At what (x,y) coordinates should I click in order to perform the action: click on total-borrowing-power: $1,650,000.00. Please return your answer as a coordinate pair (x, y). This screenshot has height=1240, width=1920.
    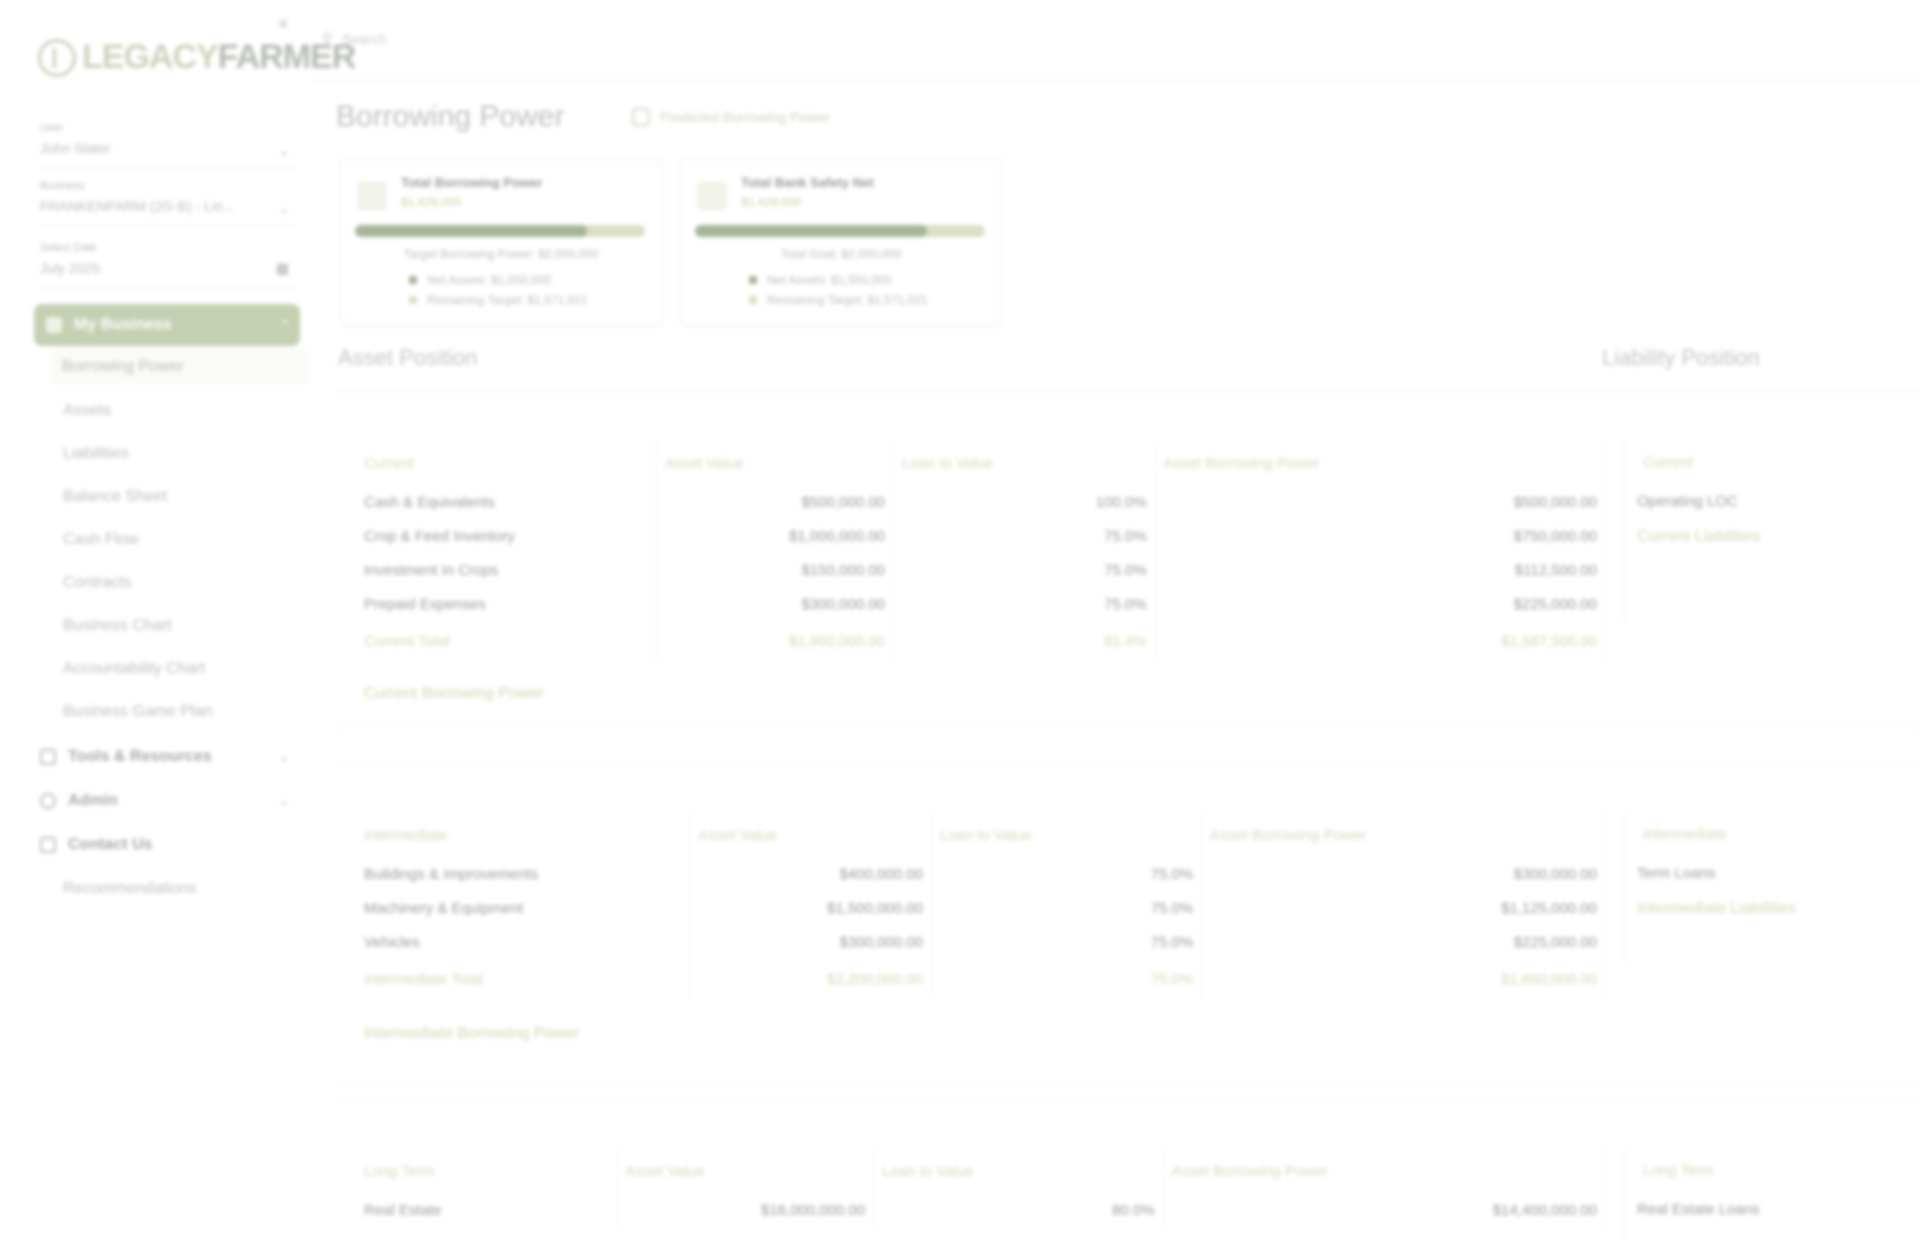
    Looking at the image, I should click on (1403, 979).